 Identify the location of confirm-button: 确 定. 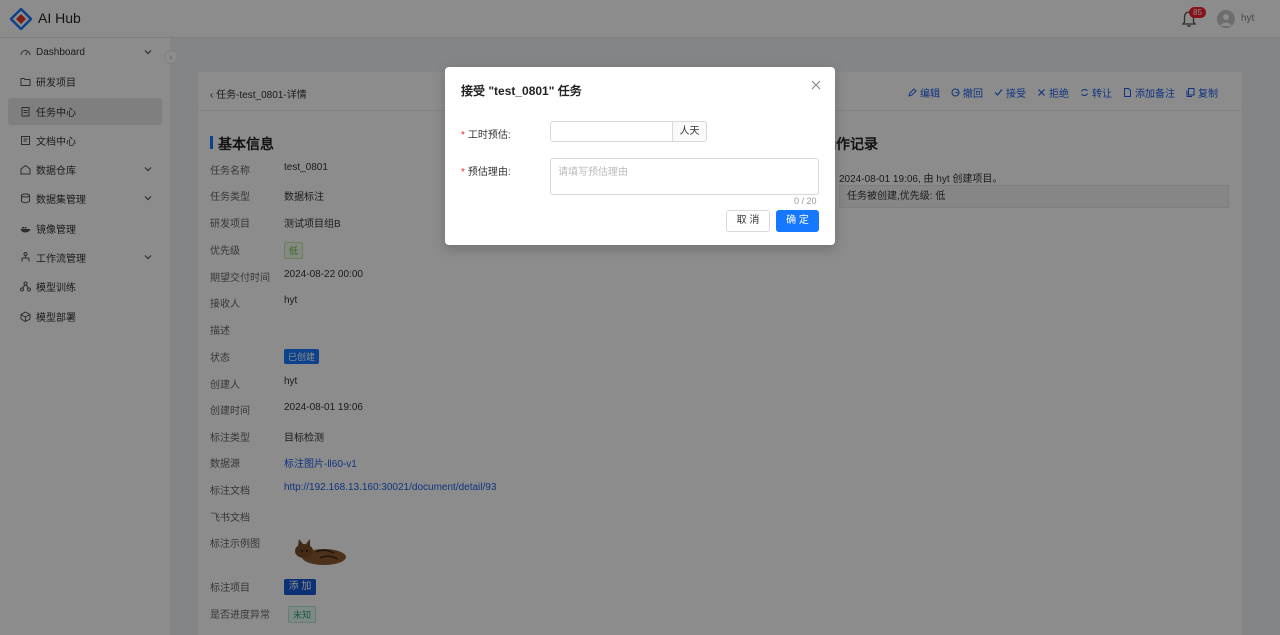
(797, 221).